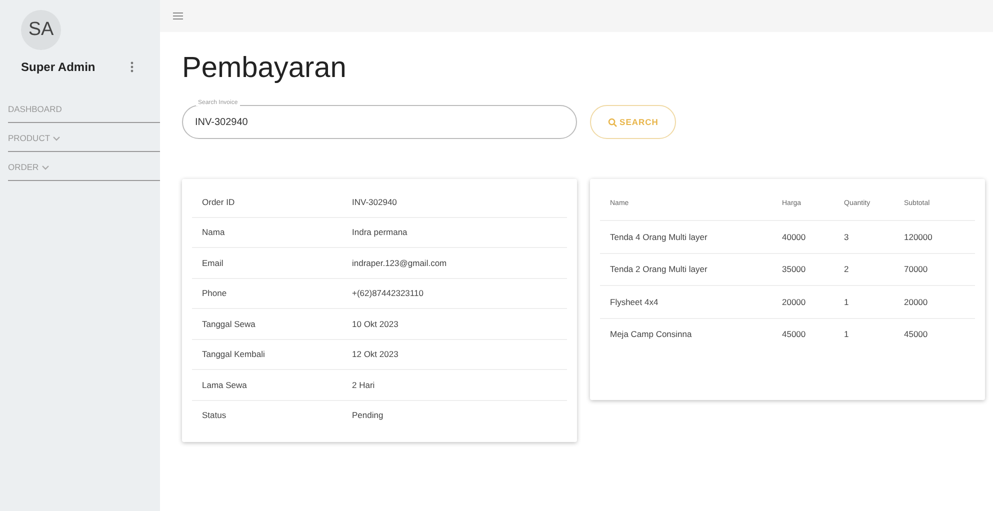 The height and width of the screenshot is (511, 993). I want to click on detail-value: 2 Hari, so click(363, 385).